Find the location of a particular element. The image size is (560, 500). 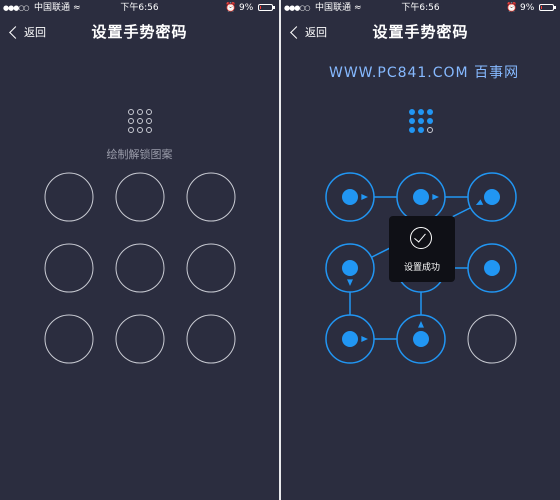

check-mark-icon is located at coordinates (420, 236).